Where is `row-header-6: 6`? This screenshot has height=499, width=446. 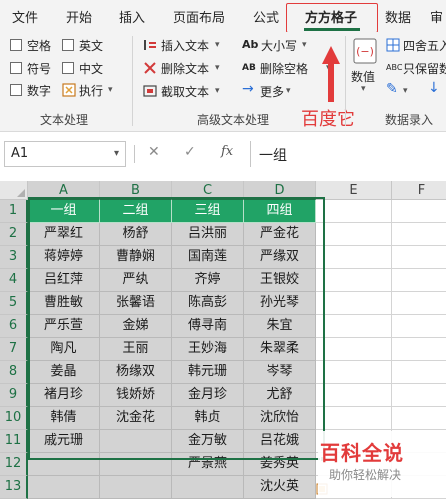
row-header-6: 6 is located at coordinates (14, 326).